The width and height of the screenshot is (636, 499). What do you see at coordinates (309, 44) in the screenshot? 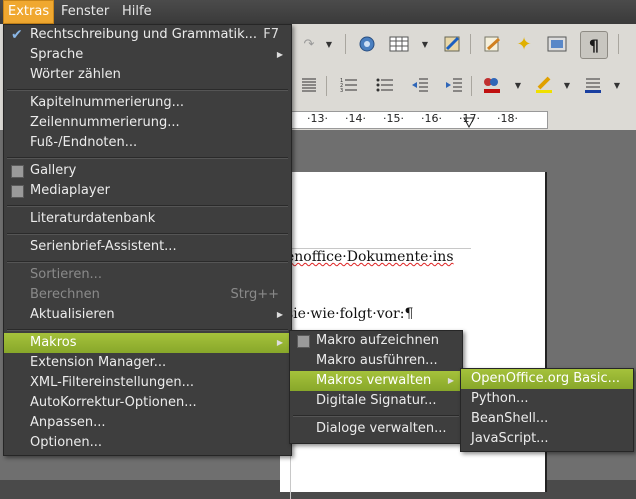
I see `redo-icon: ↷` at bounding box center [309, 44].